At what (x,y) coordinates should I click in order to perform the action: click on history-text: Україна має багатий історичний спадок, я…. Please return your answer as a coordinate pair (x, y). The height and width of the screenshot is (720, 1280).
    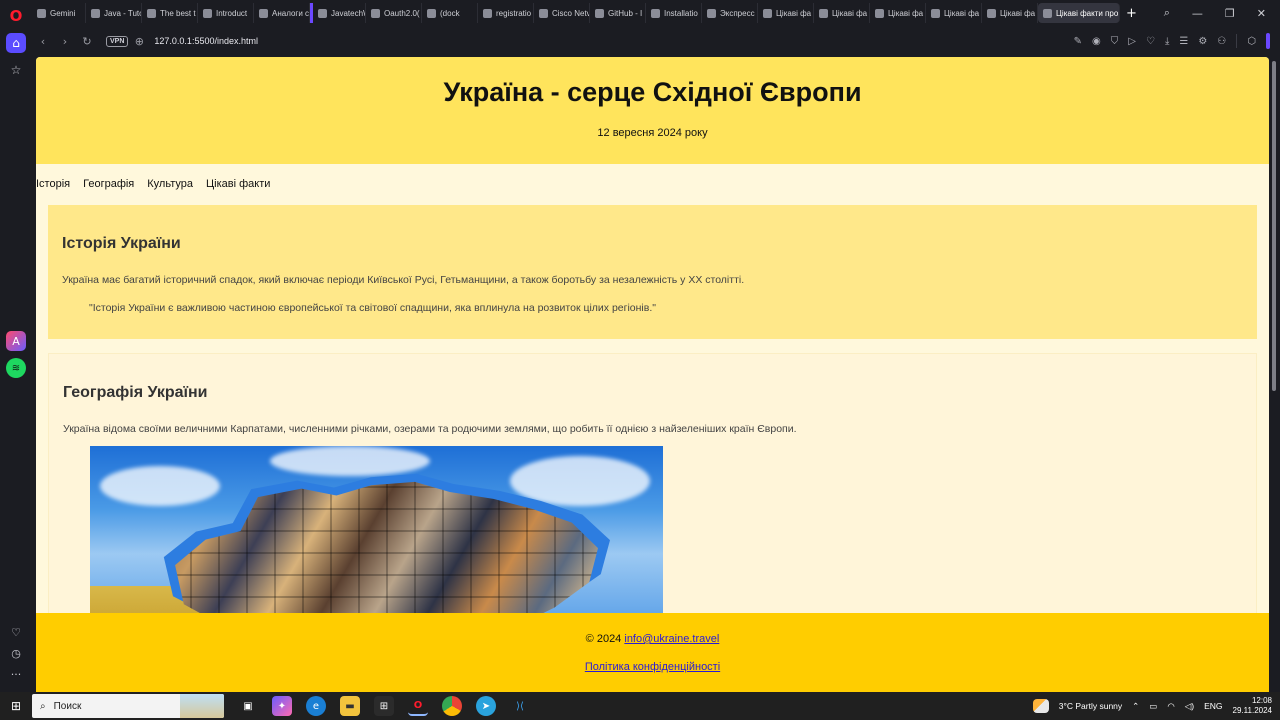
    Looking at the image, I should click on (403, 280).